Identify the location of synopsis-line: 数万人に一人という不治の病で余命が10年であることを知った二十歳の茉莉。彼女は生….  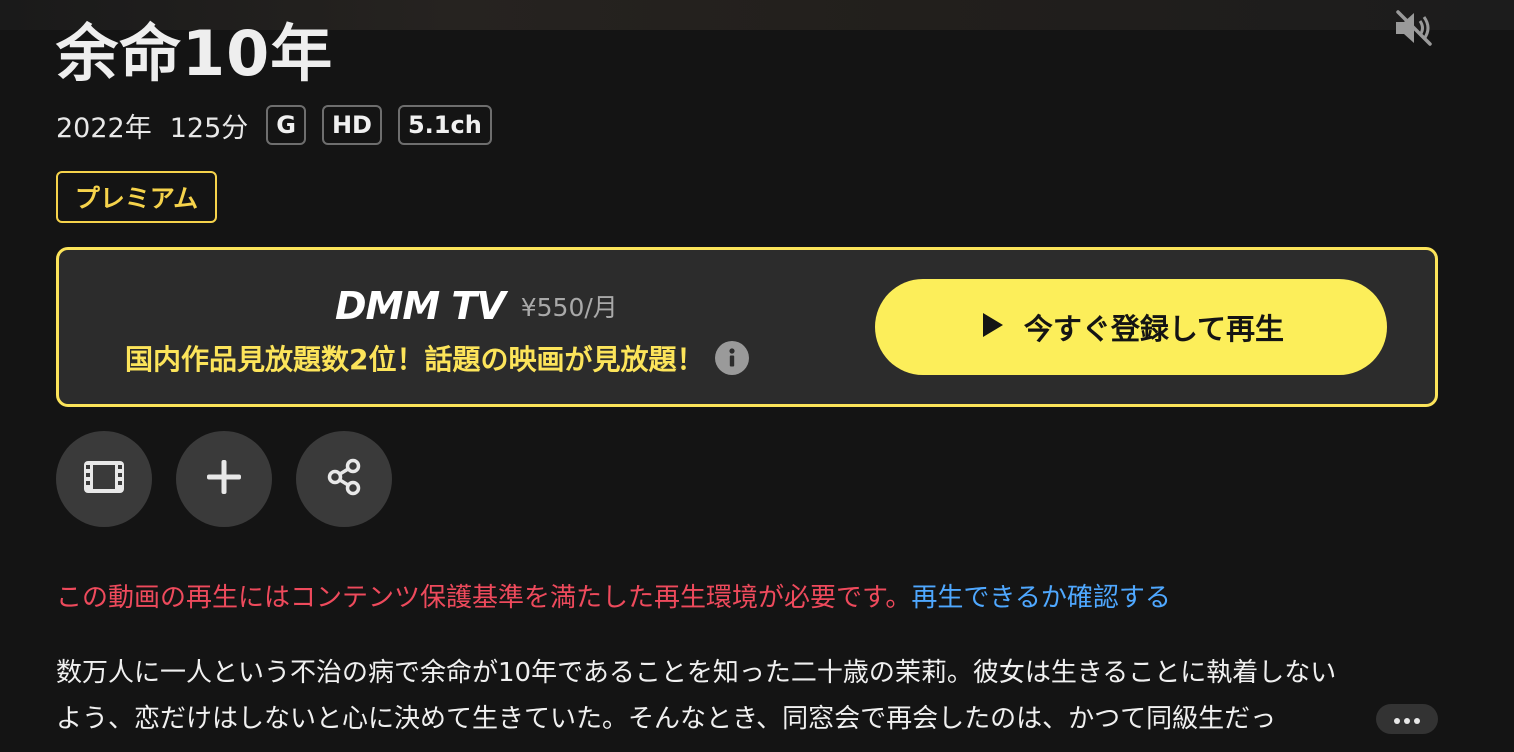
(696, 673).